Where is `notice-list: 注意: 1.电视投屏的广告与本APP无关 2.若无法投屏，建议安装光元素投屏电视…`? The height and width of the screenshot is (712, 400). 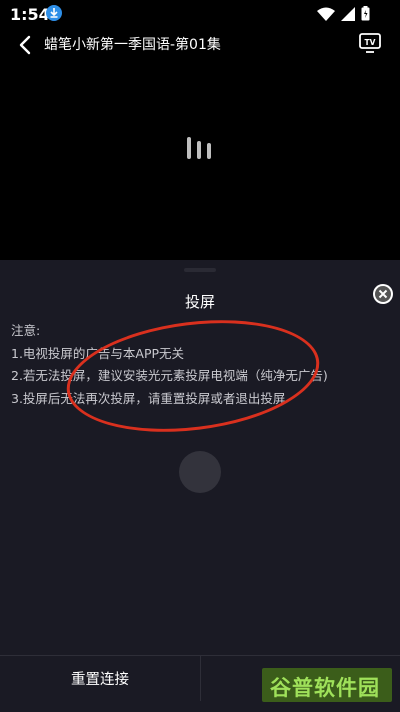
notice-list: 注意: 1.电视投屏的广告与本APP无关 2.若无法投屏，建议安装光元素投屏电视… is located at coordinates (169, 365).